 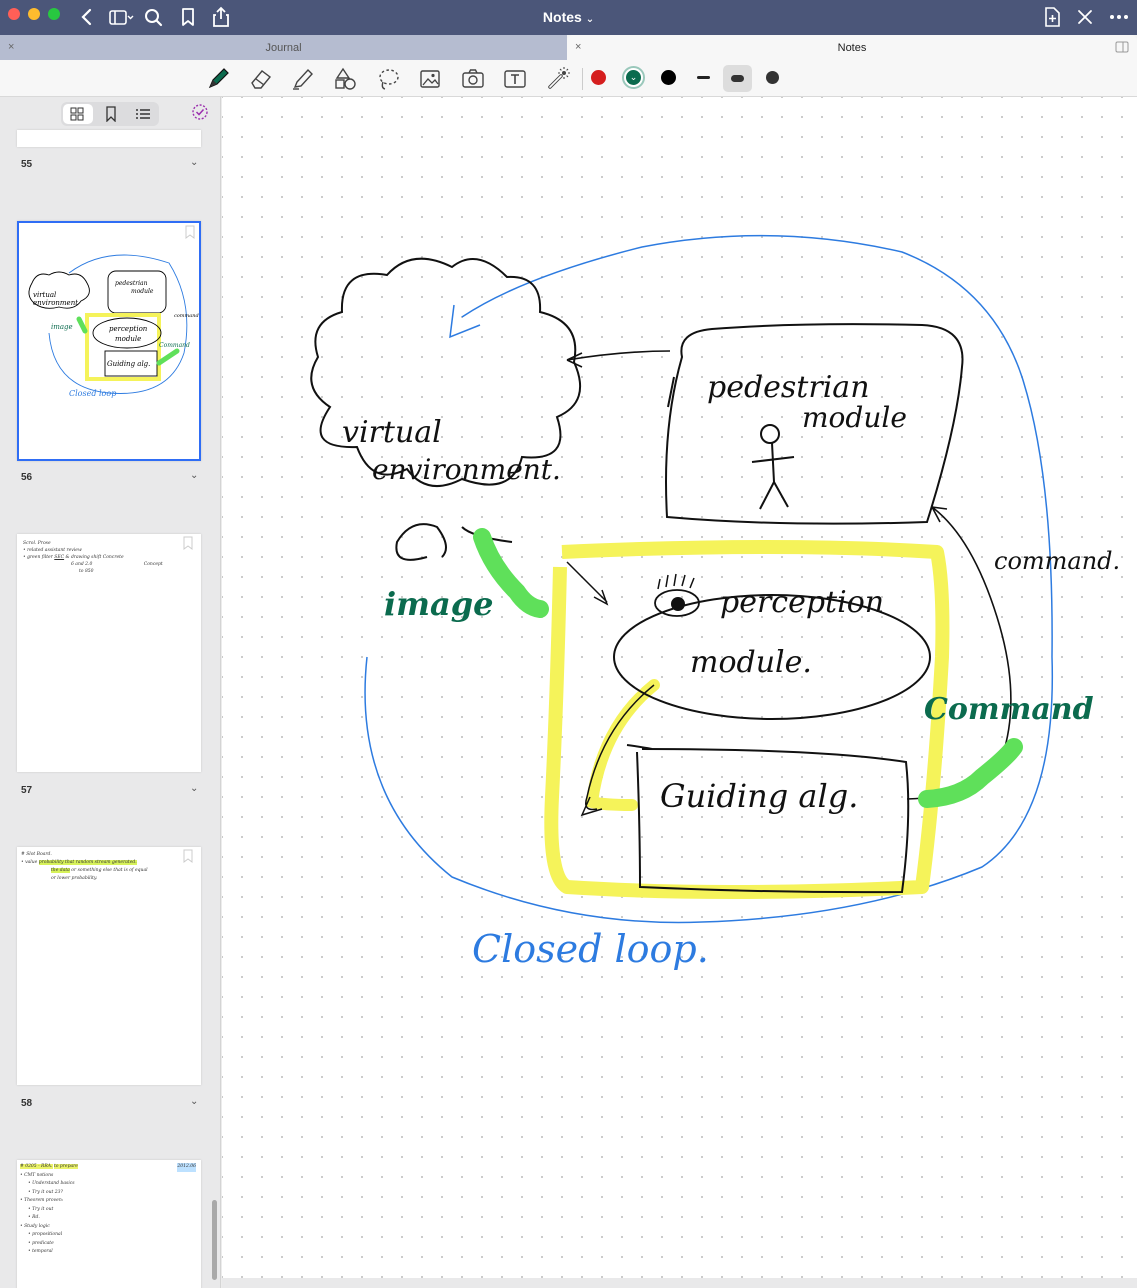 What do you see at coordinates (174, 345) in the screenshot?
I see `thumb-text: Command` at bounding box center [174, 345].